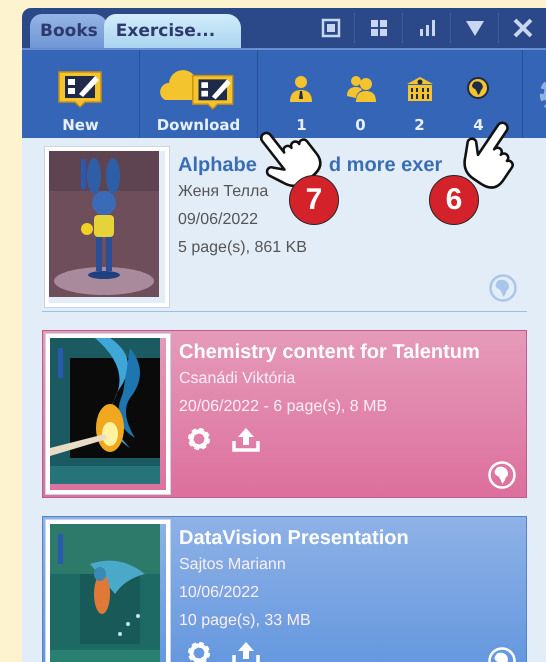 Image resolution: width=546 pixels, height=662 pixels. What do you see at coordinates (219, 593) in the screenshot?
I see `book-info: 10/06/2022` at bounding box center [219, 593].